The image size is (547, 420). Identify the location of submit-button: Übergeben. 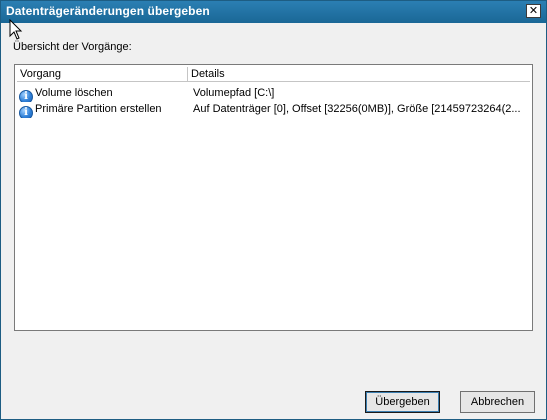
(402, 402).